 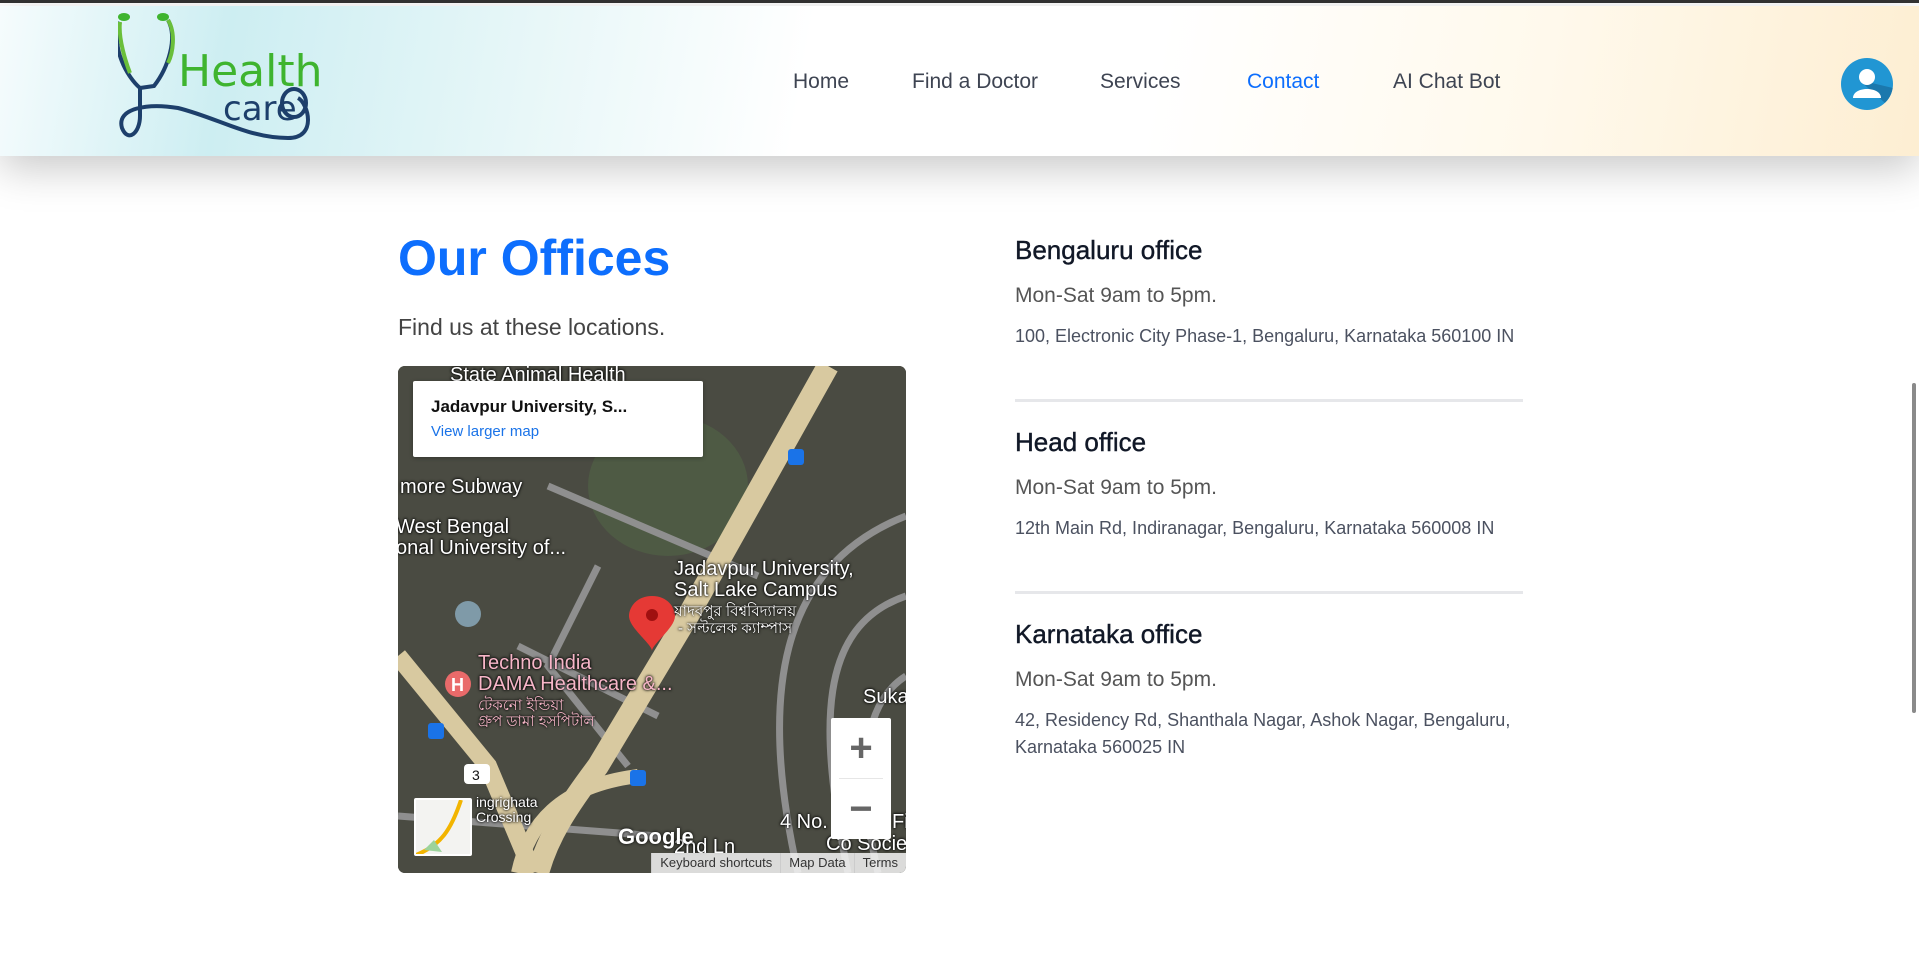 I want to click on map-label: 4 No., so click(x=804, y=822).